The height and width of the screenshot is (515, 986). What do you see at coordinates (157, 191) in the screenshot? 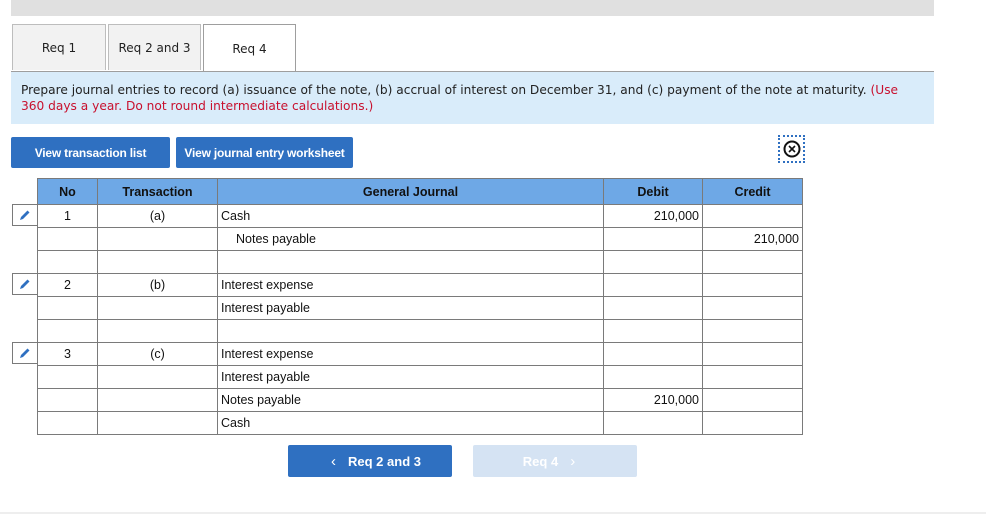
I see `header-transaction: Transaction` at bounding box center [157, 191].